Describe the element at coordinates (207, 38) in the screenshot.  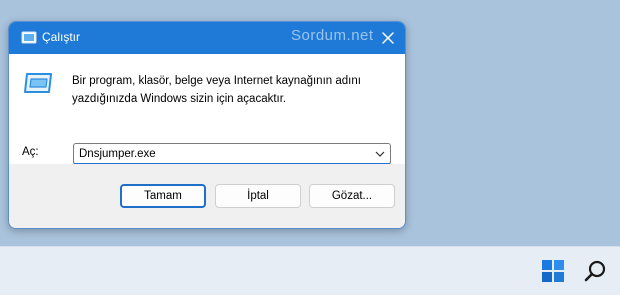
I see `title-bar: Çalıştır Sordum.net` at that location.